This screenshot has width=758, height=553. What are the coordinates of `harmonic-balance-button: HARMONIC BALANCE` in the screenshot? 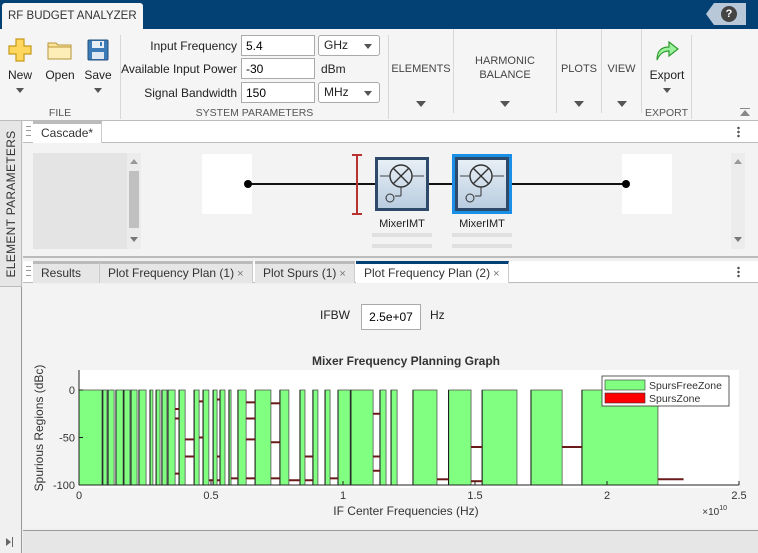 It's located at (505, 71).